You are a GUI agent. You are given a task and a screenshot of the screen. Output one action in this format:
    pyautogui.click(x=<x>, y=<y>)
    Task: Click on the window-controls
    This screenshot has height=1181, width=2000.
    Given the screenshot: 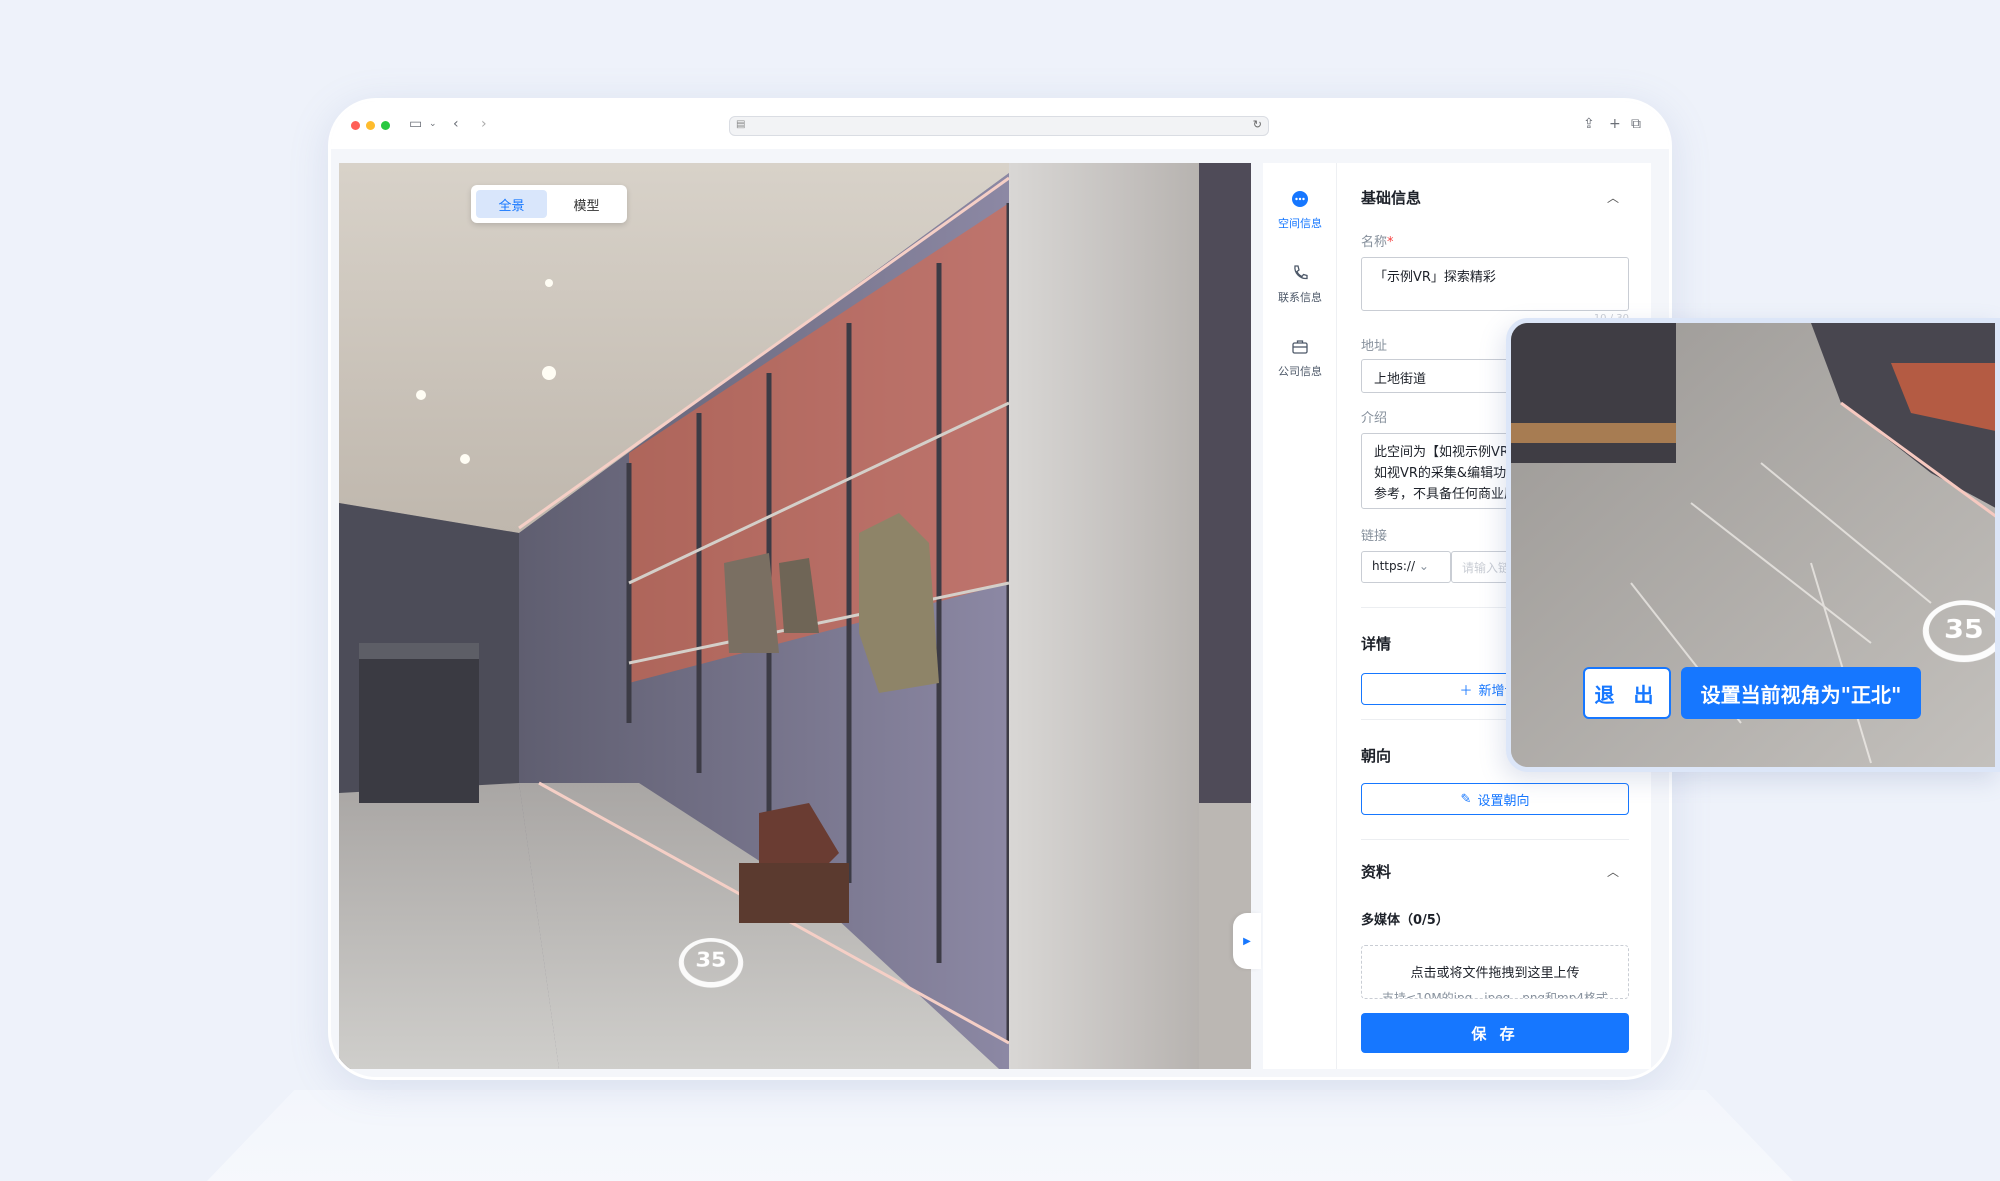 What is the action you would take?
    pyautogui.click(x=370, y=125)
    